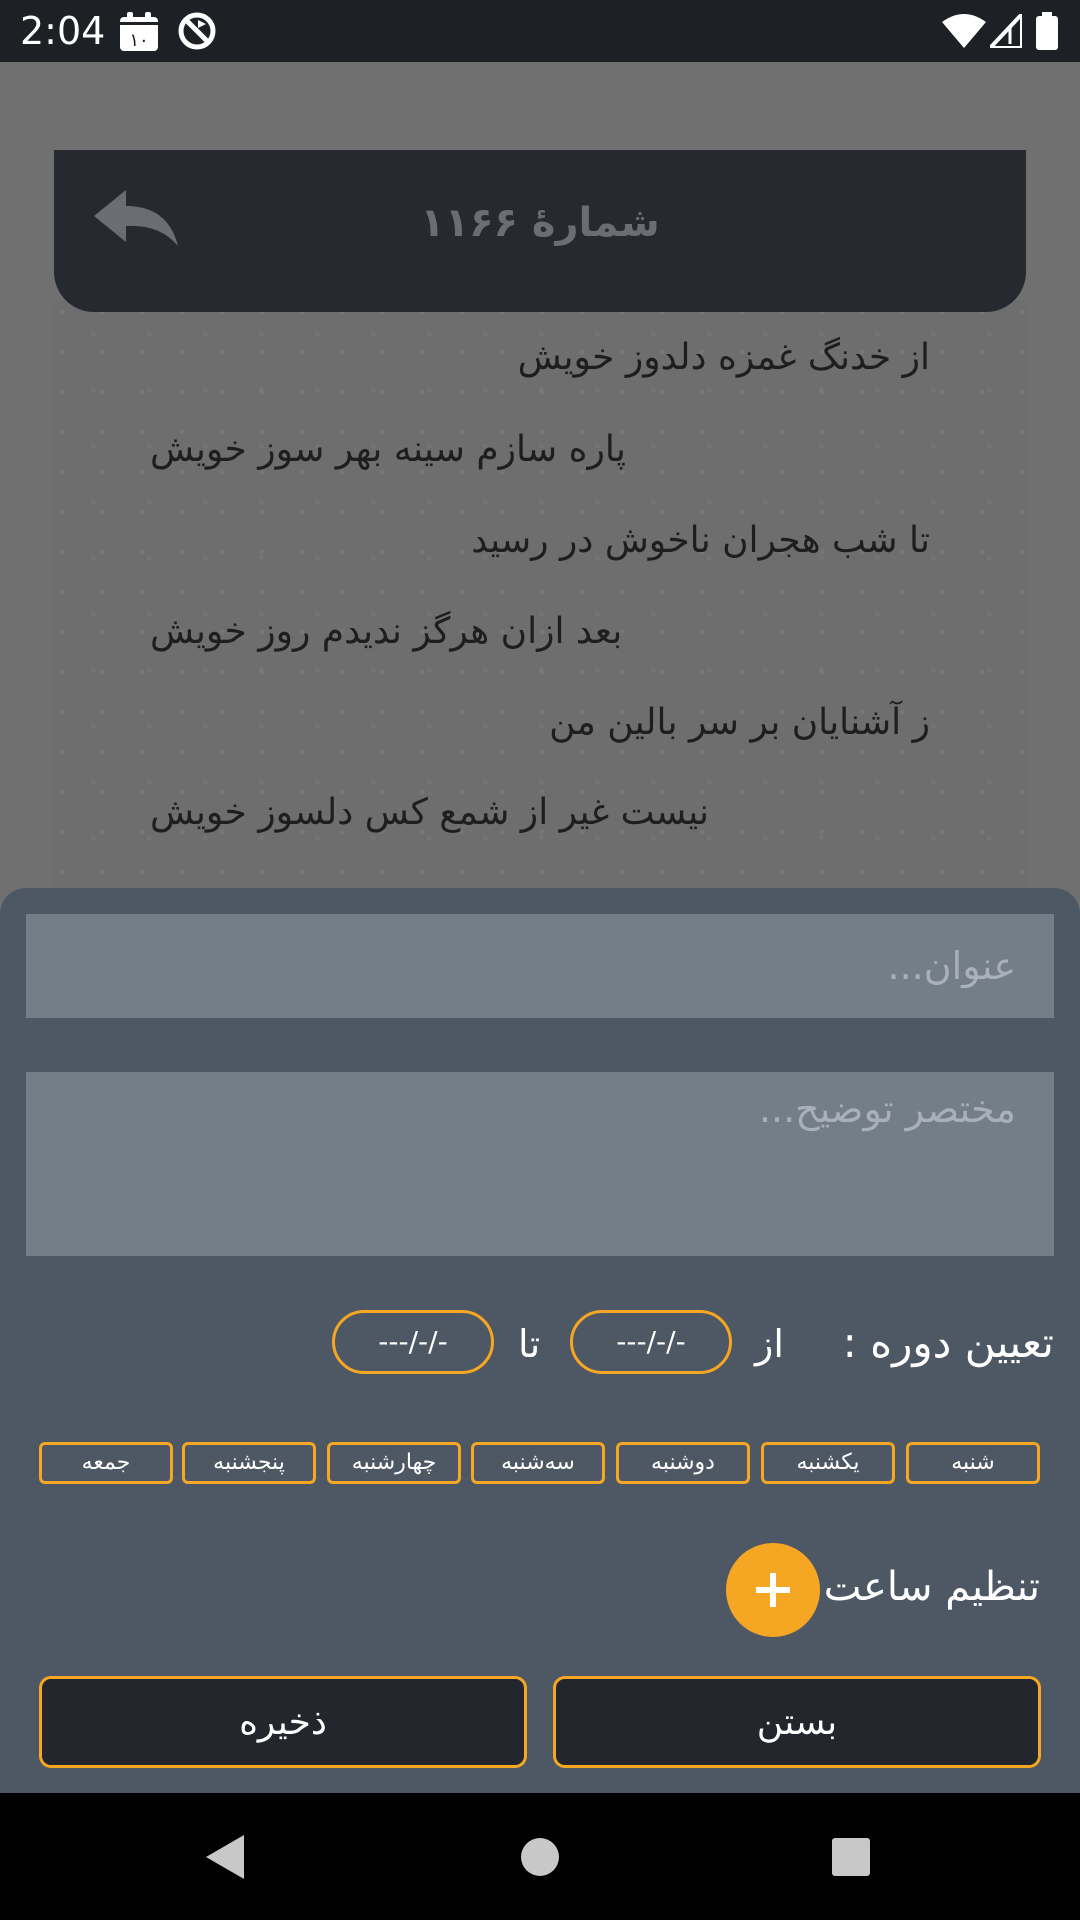 This screenshot has height=1920, width=1080. I want to click on poem-number-title: شمارهٔ ۱۱۶۶, so click(540, 223).